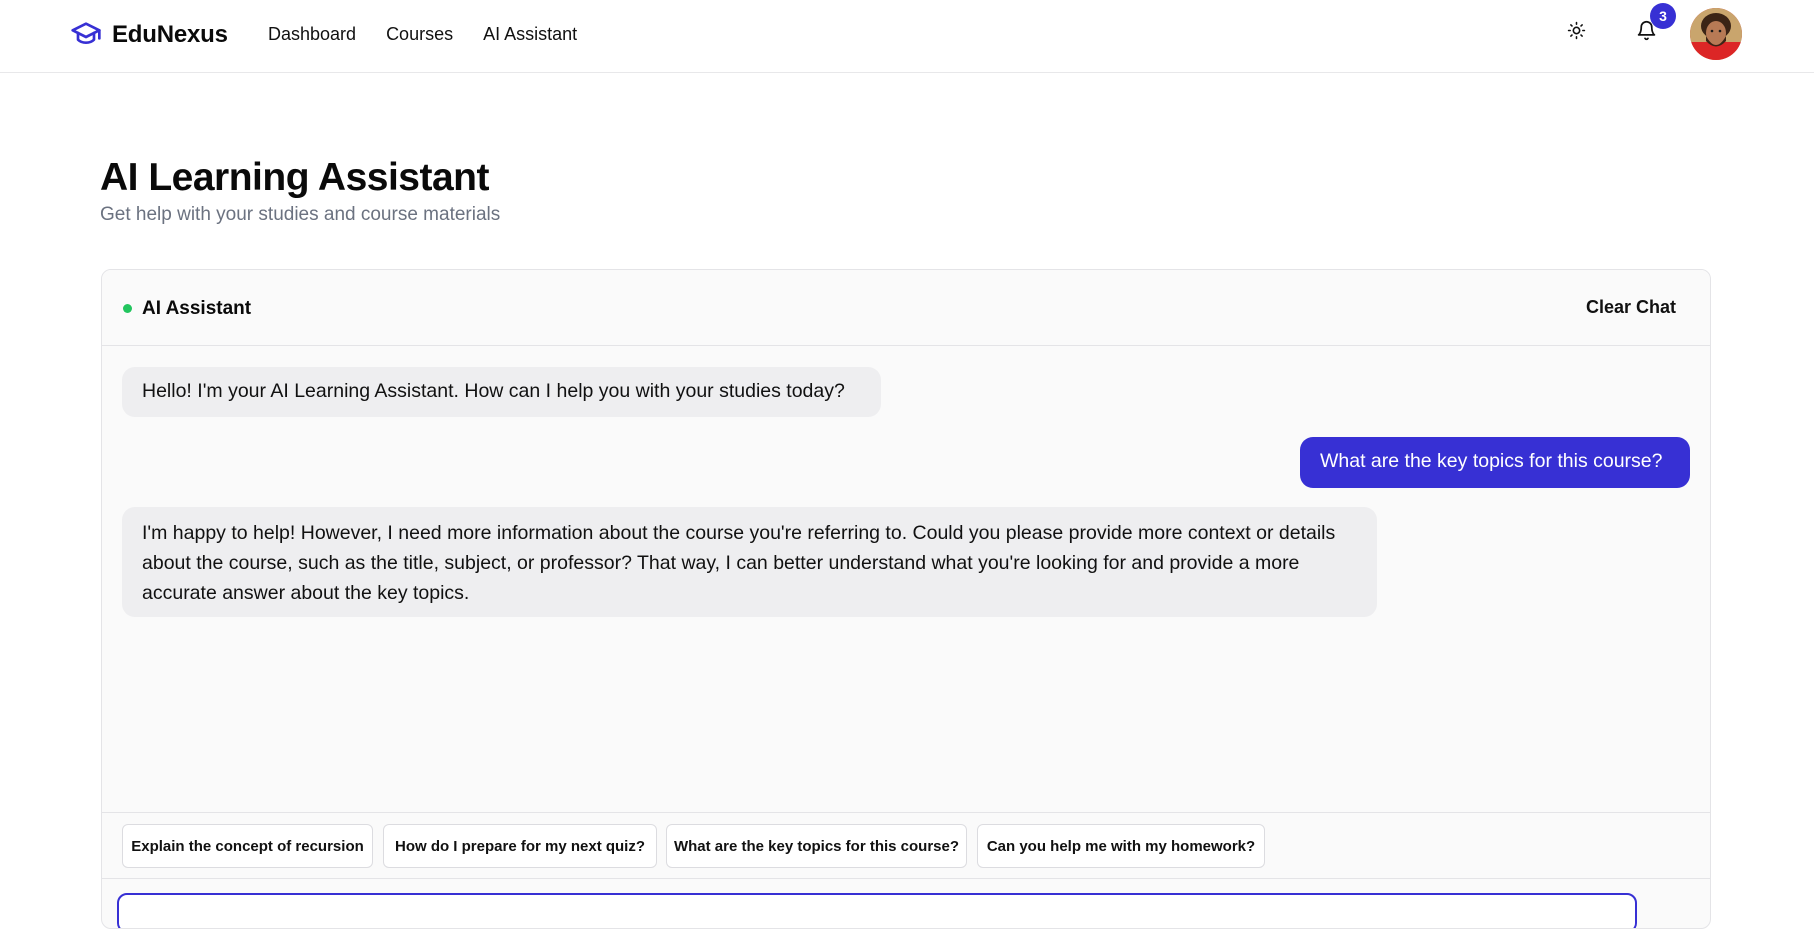  What do you see at coordinates (197, 308) in the screenshot?
I see `chat-title: AI Assistant` at bounding box center [197, 308].